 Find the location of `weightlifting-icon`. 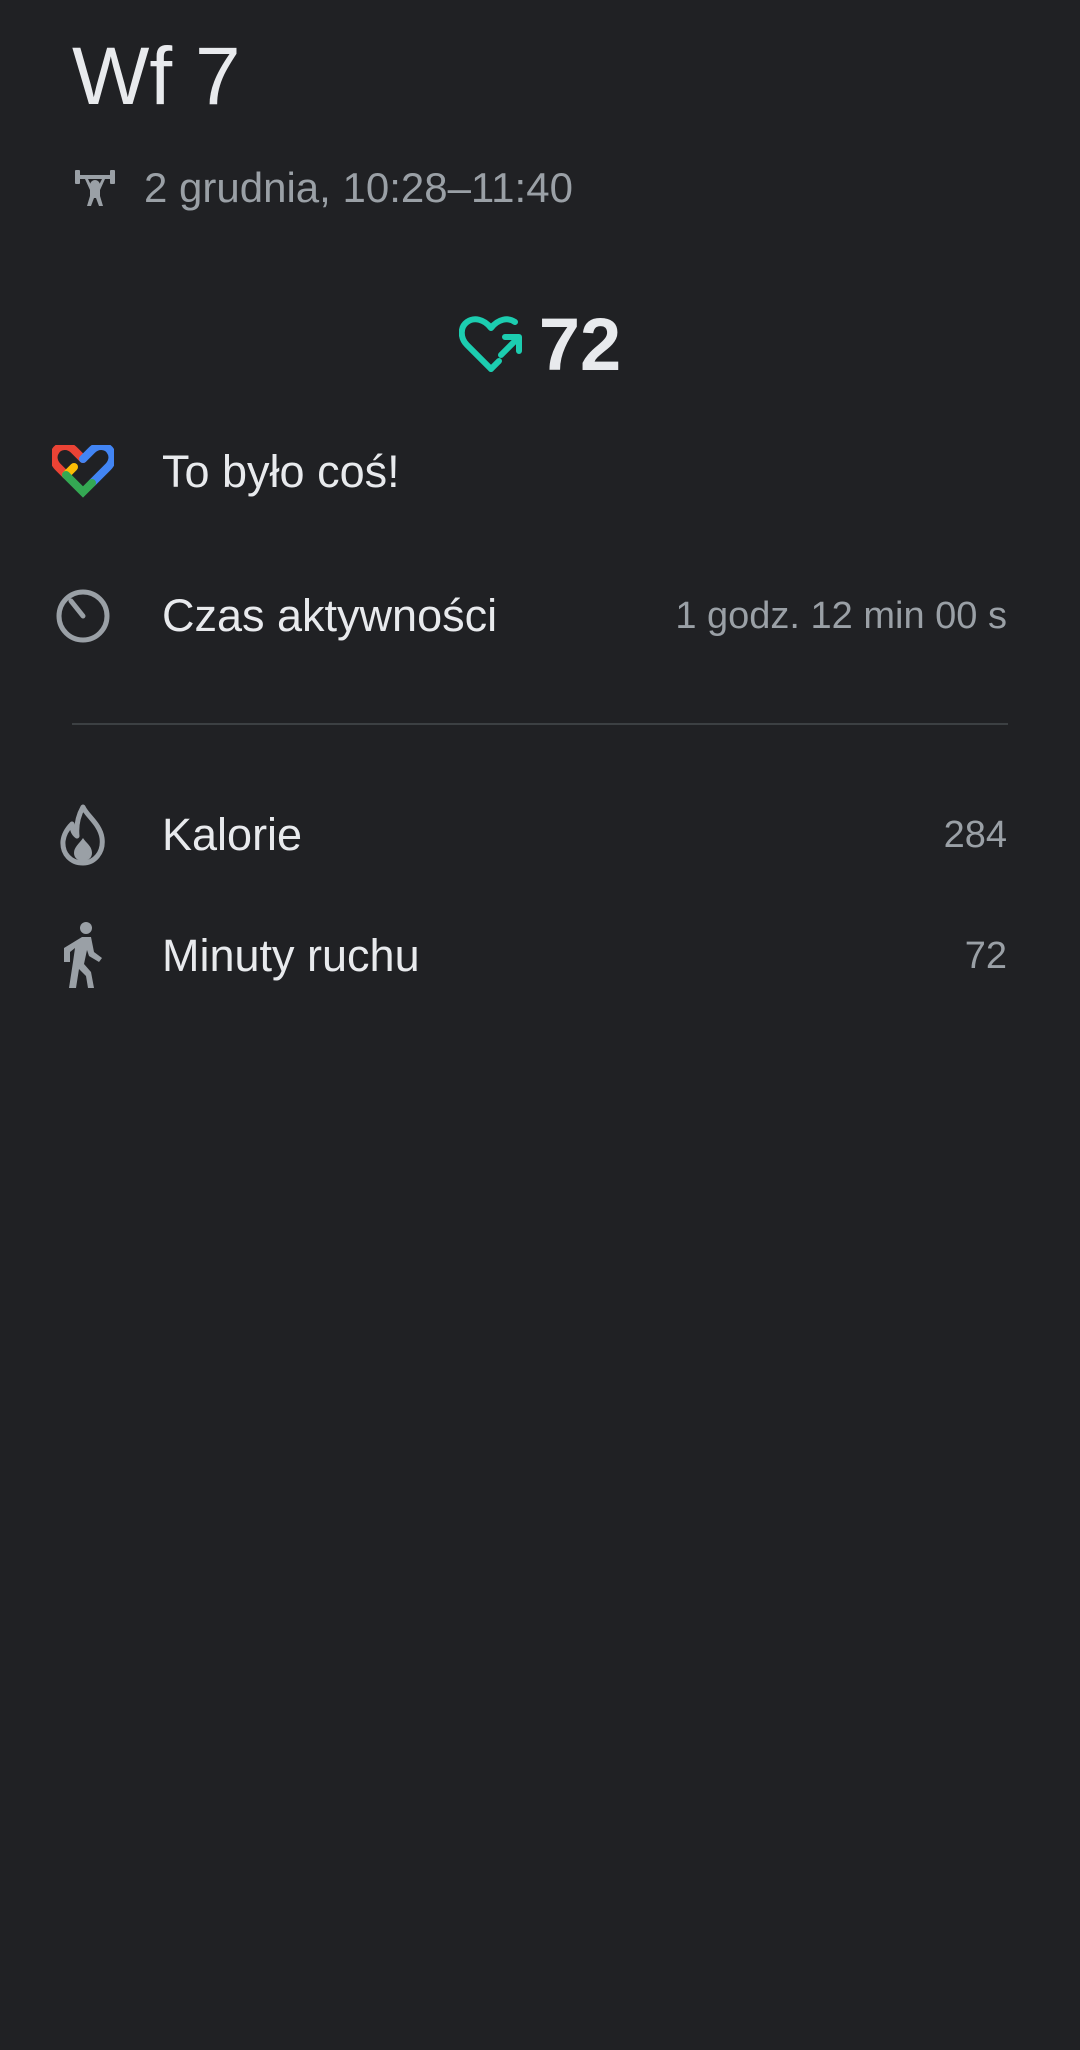

weightlifting-icon is located at coordinates (95, 188).